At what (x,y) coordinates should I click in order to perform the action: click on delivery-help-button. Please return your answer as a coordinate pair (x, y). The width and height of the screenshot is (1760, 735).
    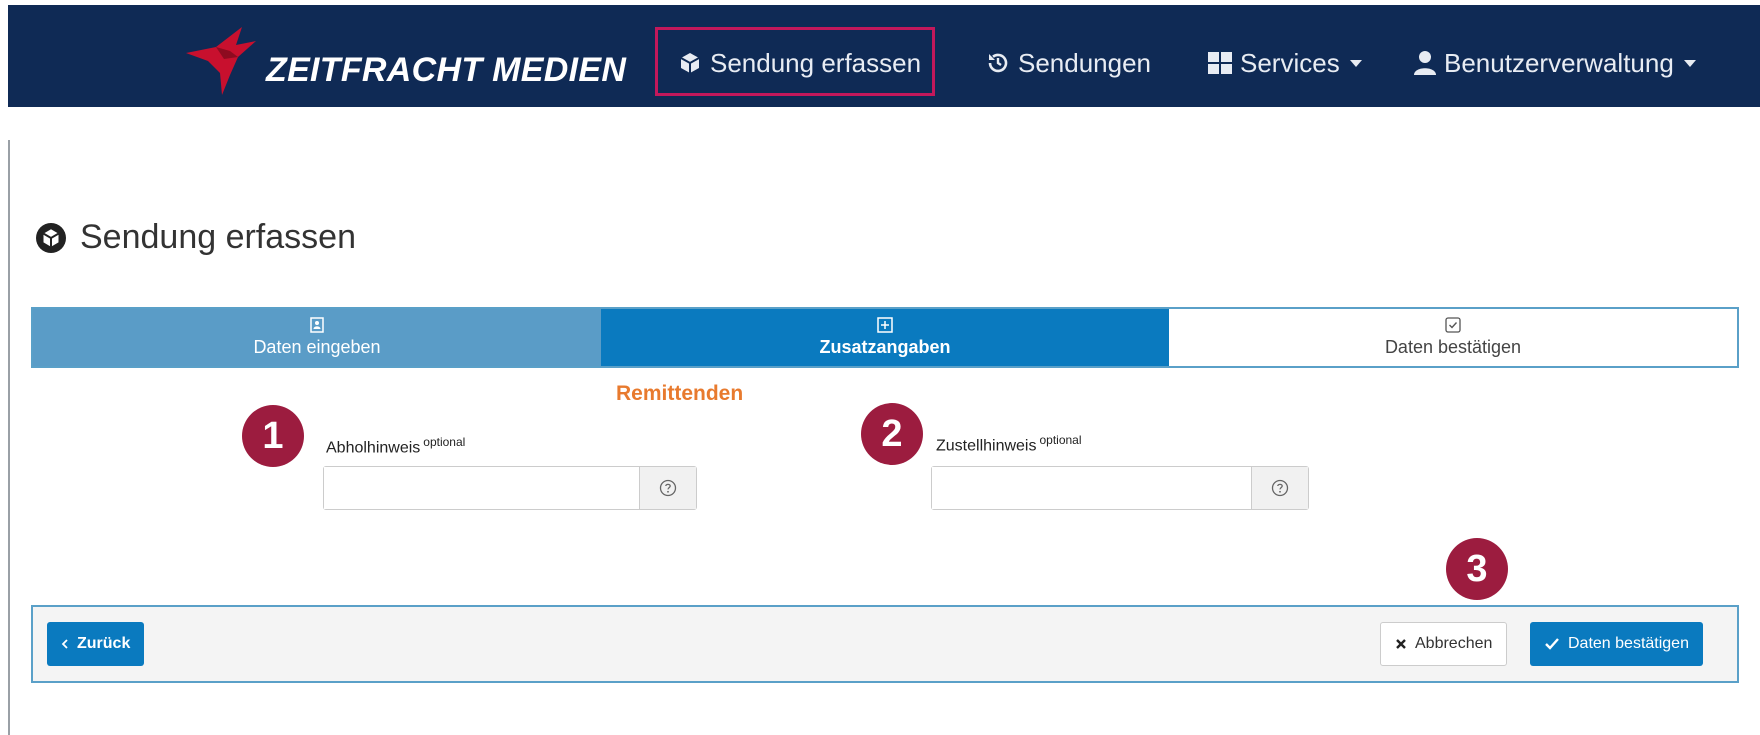
    Looking at the image, I should click on (1279, 488).